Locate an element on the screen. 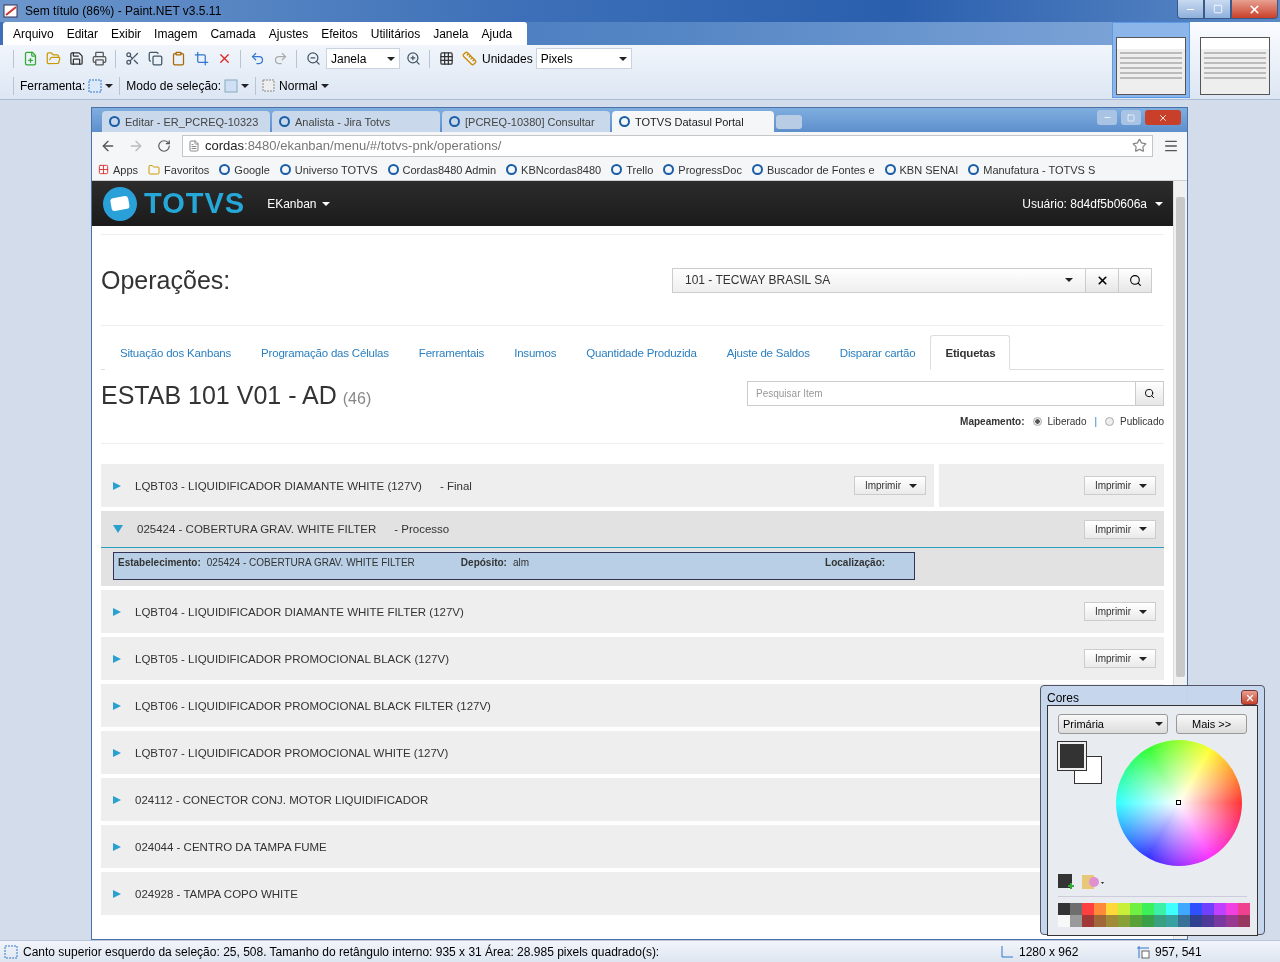 This screenshot has height=962, width=1280. bookmark: Favoritos is located at coordinates (179, 169).